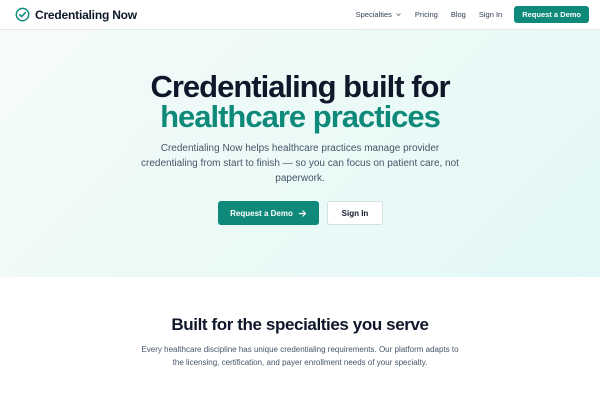  I want to click on nav-request-demo-button: Request a Demo, so click(551, 14).